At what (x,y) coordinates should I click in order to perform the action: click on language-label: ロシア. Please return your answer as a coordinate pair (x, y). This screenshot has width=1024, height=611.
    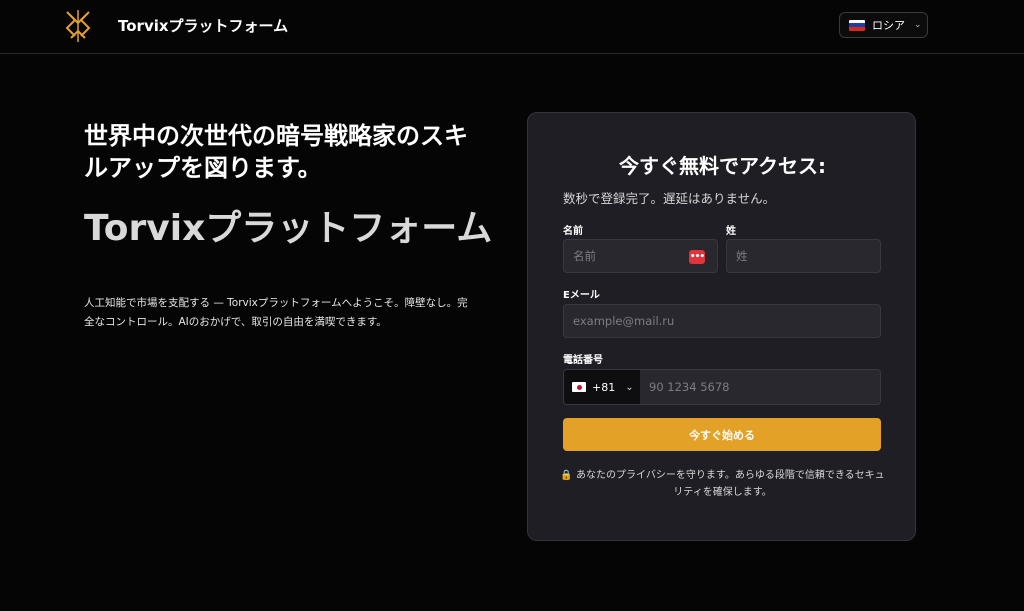
    Looking at the image, I should click on (888, 25).